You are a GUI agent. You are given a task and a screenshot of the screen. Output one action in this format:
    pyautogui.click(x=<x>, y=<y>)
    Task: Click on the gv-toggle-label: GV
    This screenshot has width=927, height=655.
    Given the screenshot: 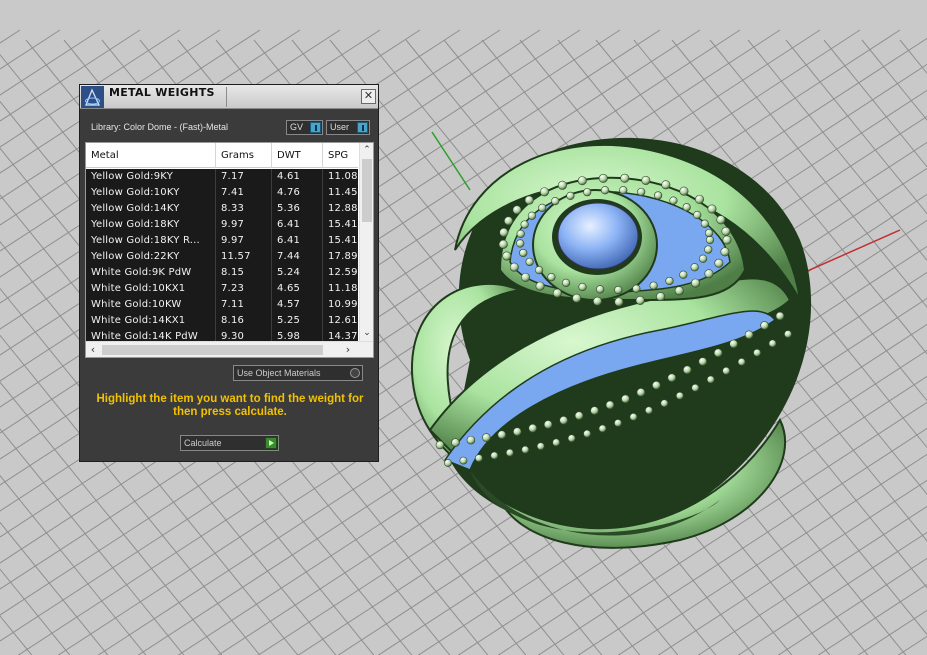 What is the action you would take?
    pyautogui.click(x=297, y=127)
    